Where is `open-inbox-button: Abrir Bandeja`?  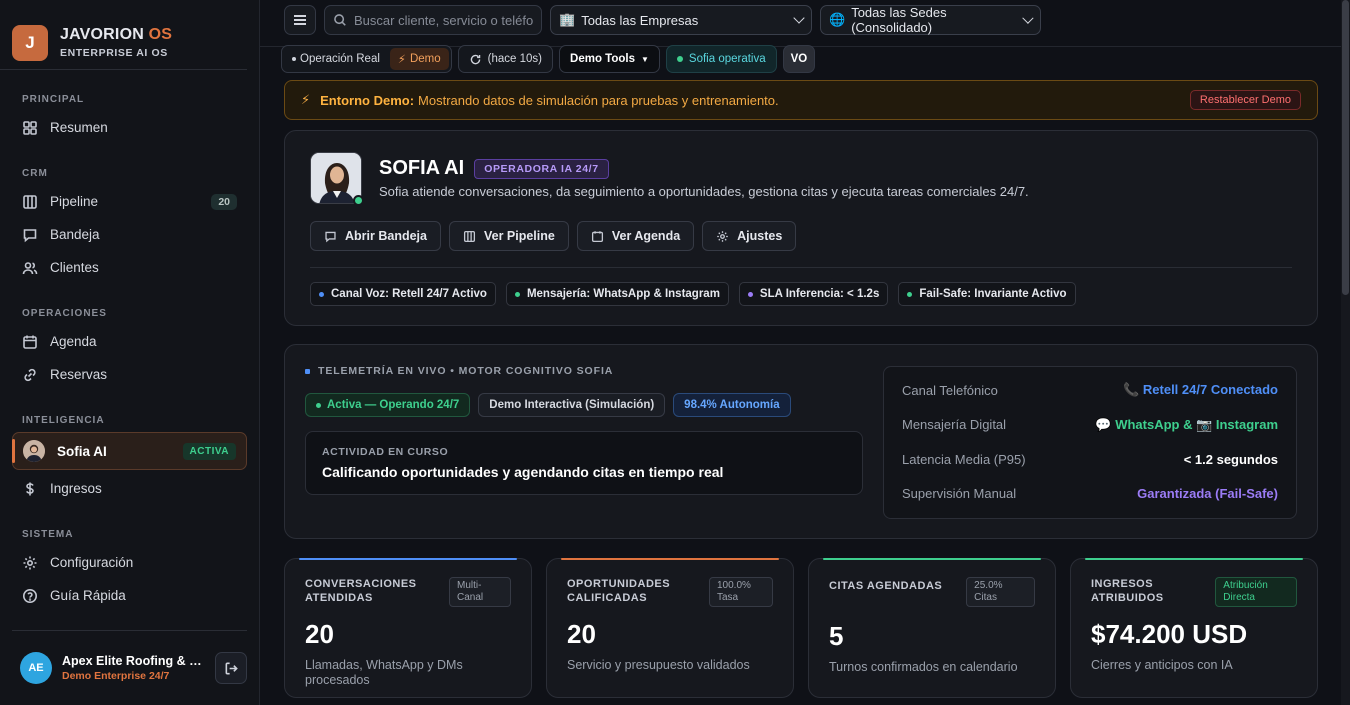
open-inbox-button: Abrir Bandeja is located at coordinates (375, 236).